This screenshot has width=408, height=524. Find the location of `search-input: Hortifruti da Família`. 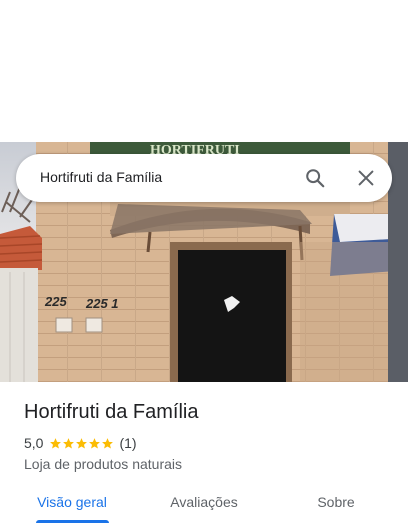

search-input: Hortifruti da Família is located at coordinates (101, 177).